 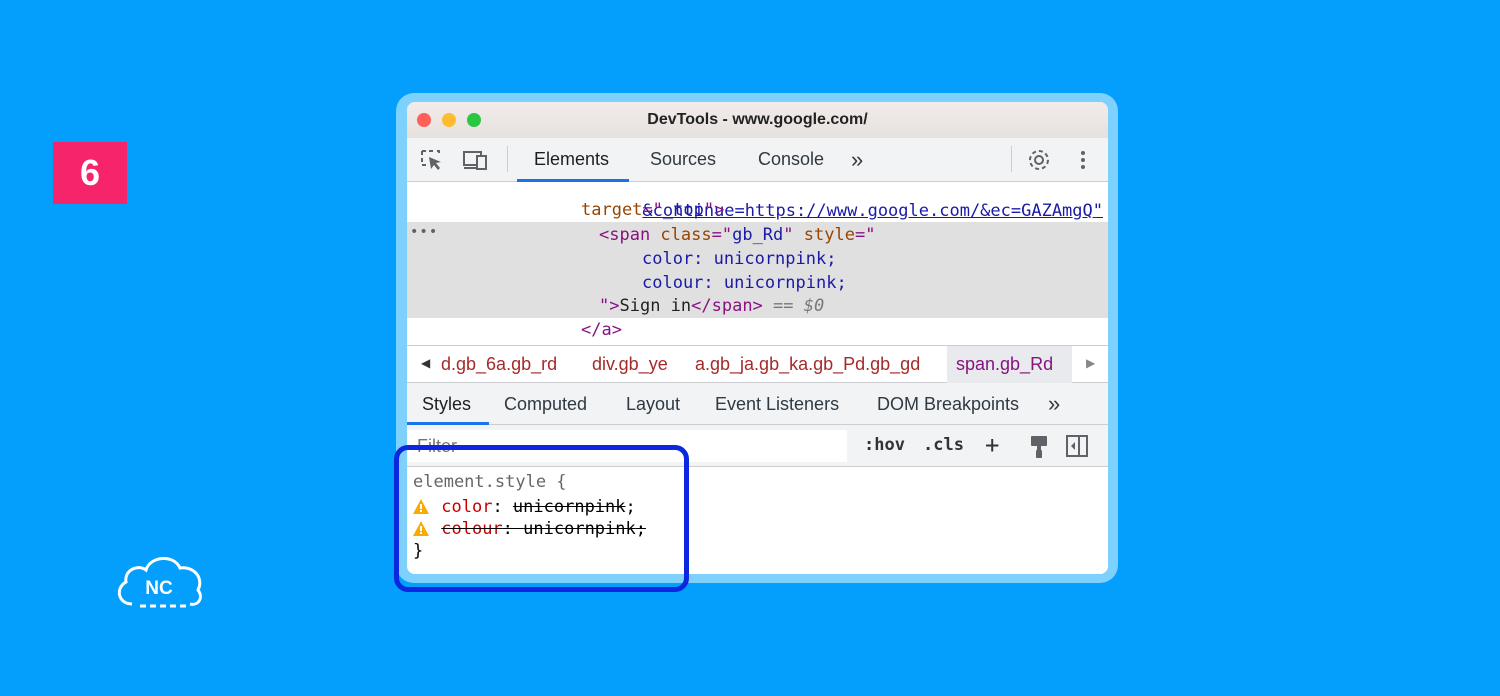 I want to click on window-title: DevTools - www.google.com/, so click(x=757, y=119).